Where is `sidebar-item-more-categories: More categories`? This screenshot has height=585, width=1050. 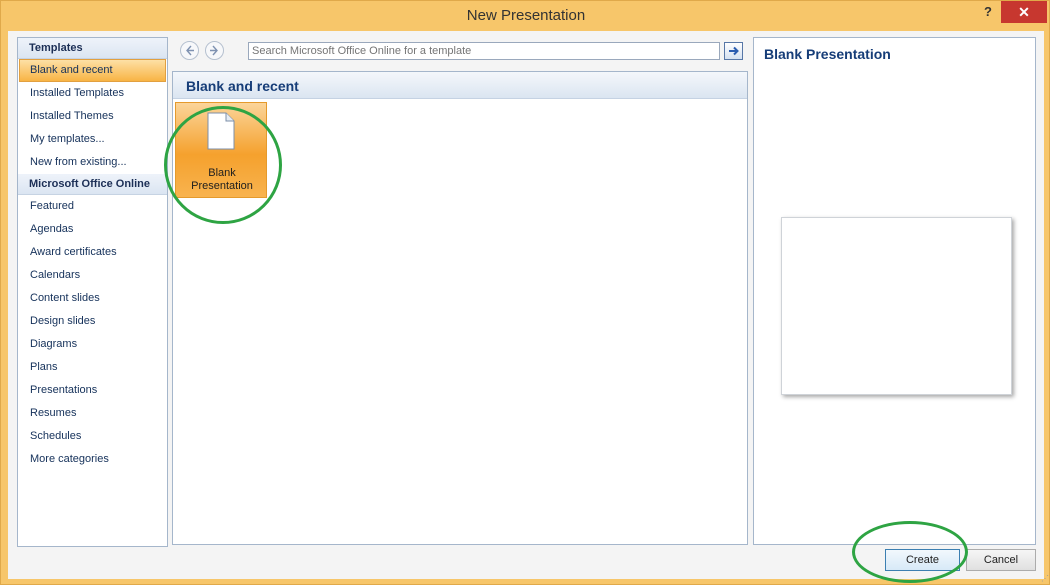 sidebar-item-more-categories: More categories is located at coordinates (92, 459).